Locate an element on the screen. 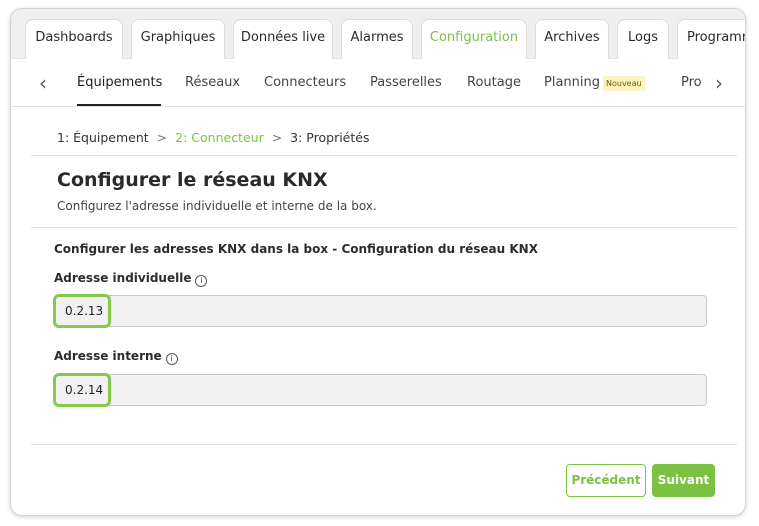  tab-archives: Archives is located at coordinates (572, 39).